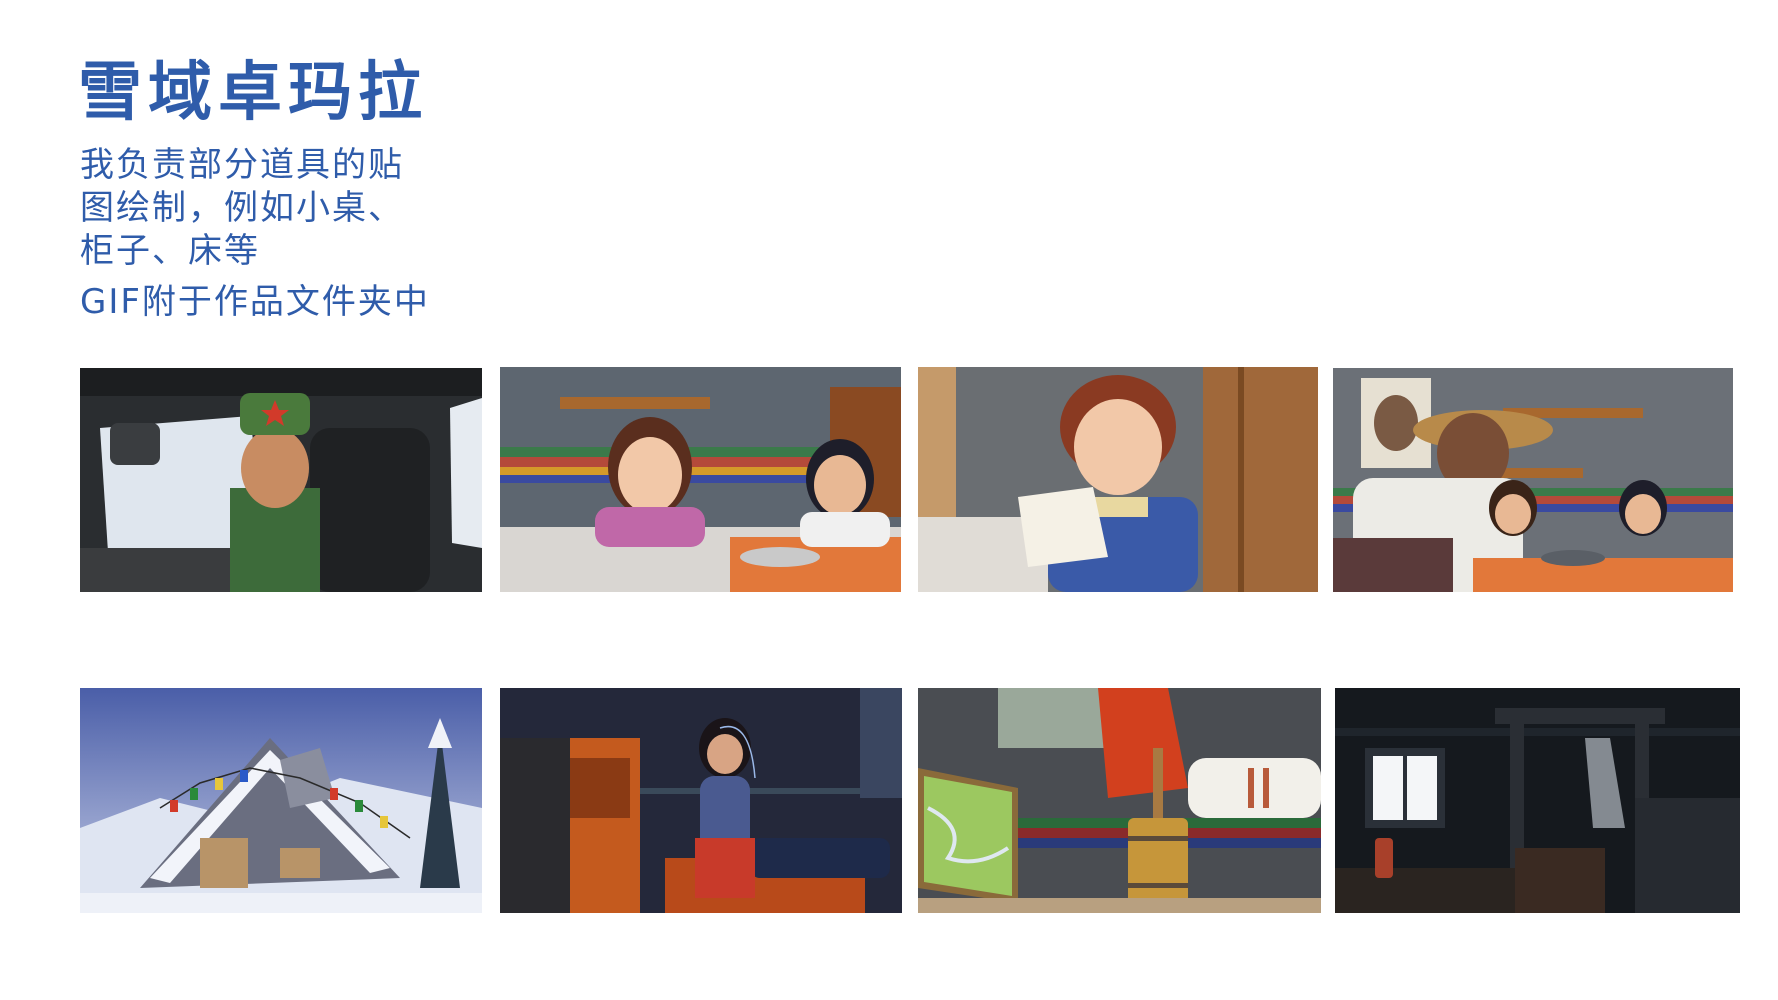  What do you see at coordinates (255, 302) in the screenshot?
I see `gif-note: GIF附于作品文件夹中` at bounding box center [255, 302].